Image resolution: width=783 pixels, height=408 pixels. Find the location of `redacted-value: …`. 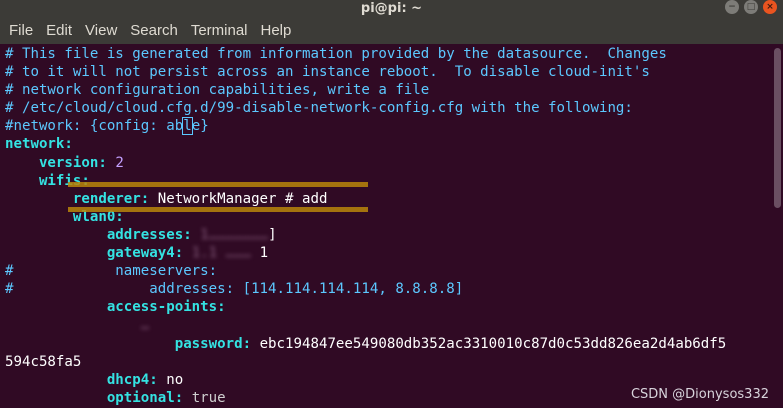

redacted-value: … is located at coordinates (77, 325).